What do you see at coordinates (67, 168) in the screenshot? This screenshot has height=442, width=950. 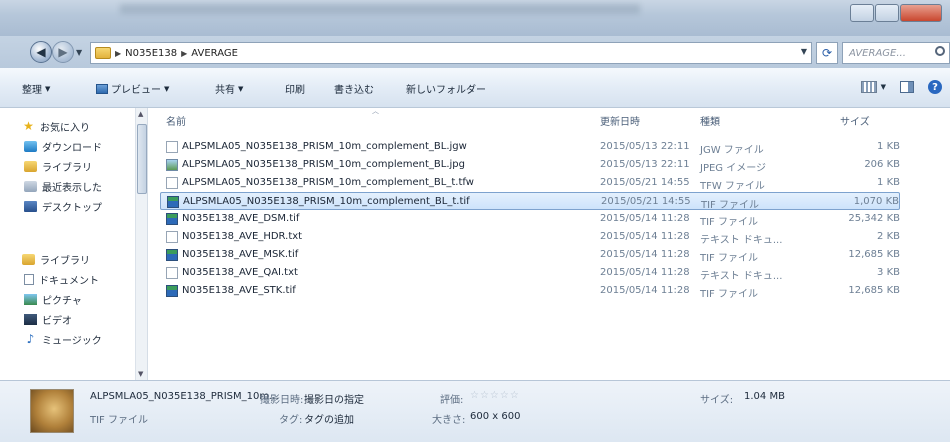 I see `nav-item-label: ライブラリ` at bounding box center [67, 168].